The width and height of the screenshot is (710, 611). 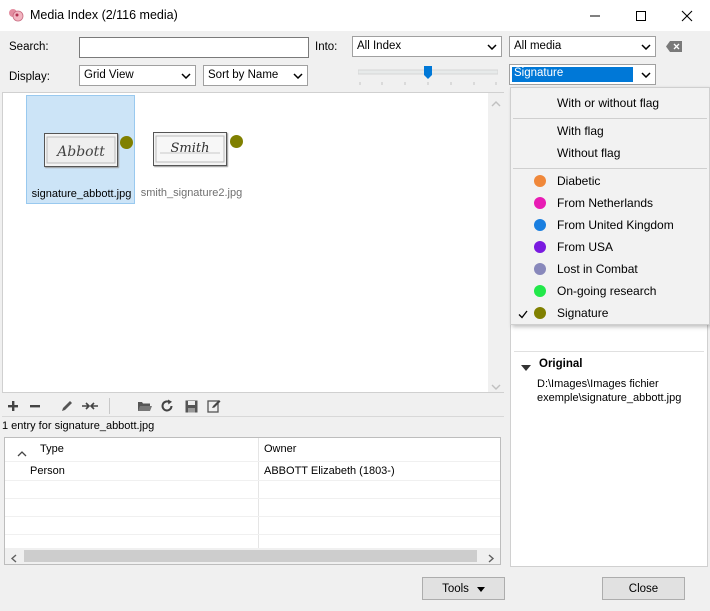 What do you see at coordinates (580, 131) in the screenshot?
I see `menu-item-with-flag: With flag` at bounding box center [580, 131].